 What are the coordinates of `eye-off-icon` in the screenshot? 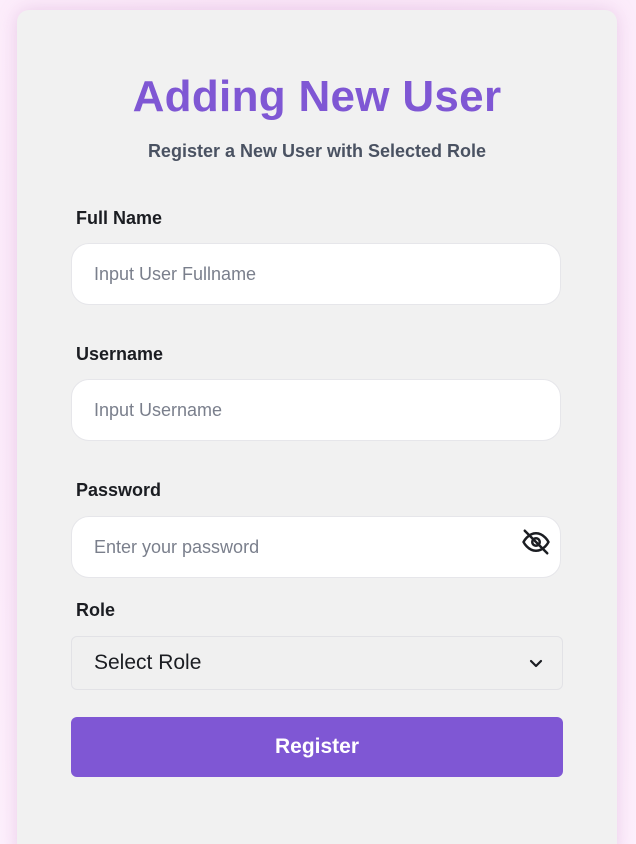 It's located at (536, 542).